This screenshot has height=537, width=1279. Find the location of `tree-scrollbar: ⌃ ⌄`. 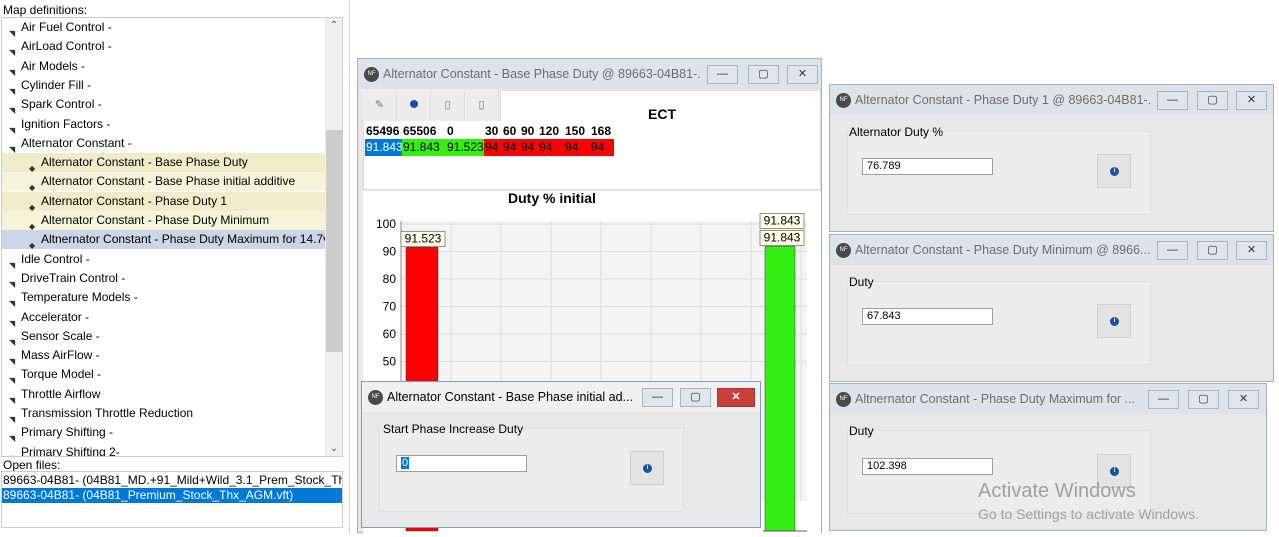

tree-scrollbar: ⌃ ⌄ is located at coordinates (333, 237).